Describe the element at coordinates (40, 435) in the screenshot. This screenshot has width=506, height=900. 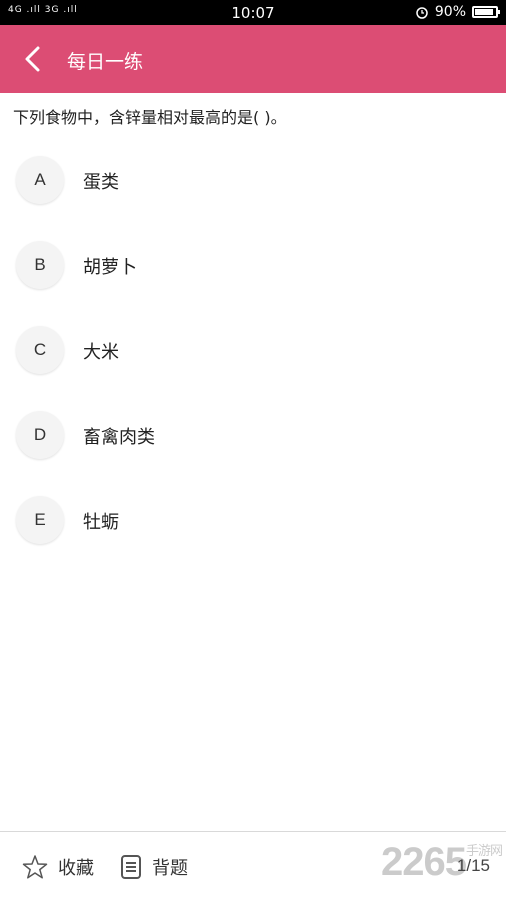
I see `option-letter: D` at that location.